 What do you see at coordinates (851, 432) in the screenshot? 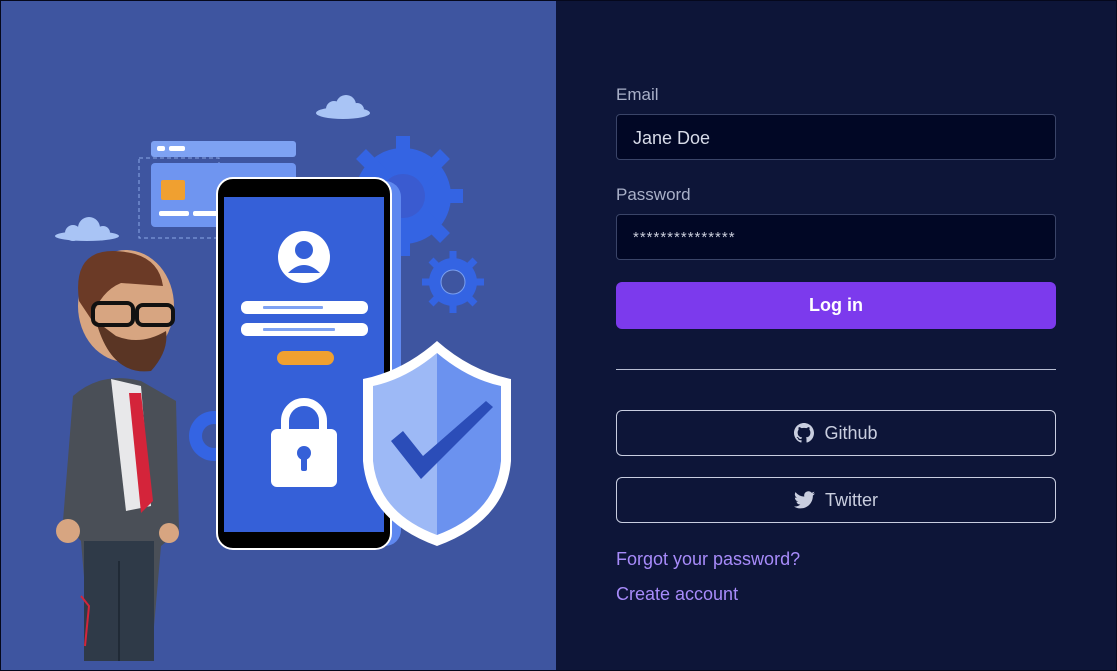
I see `github-label: Github` at bounding box center [851, 432].